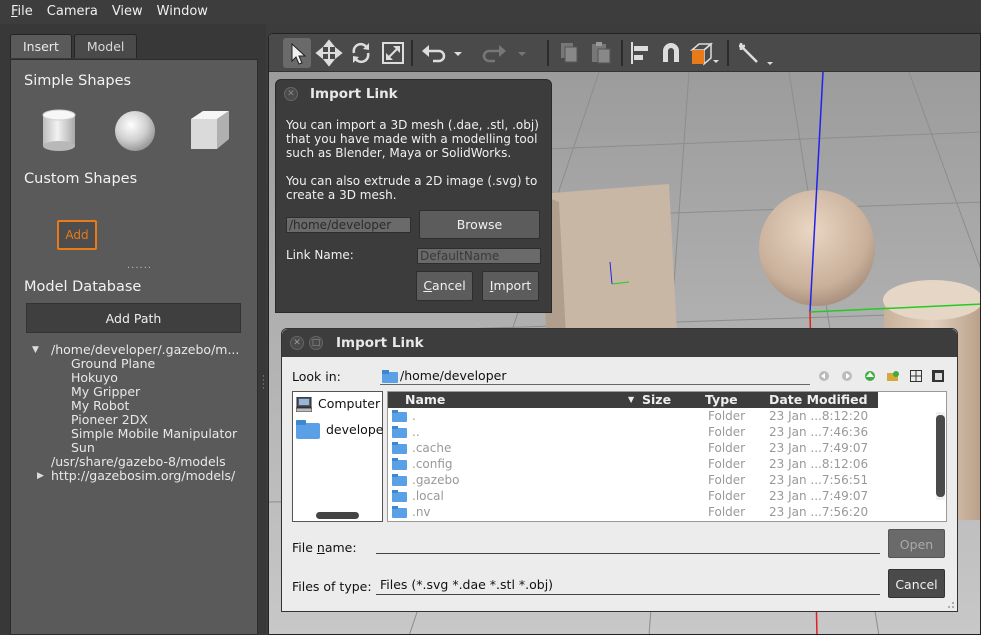 The height and width of the screenshot is (635, 981). What do you see at coordinates (304, 404) in the screenshot?
I see `computer-icon` at bounding box center [304, 404].